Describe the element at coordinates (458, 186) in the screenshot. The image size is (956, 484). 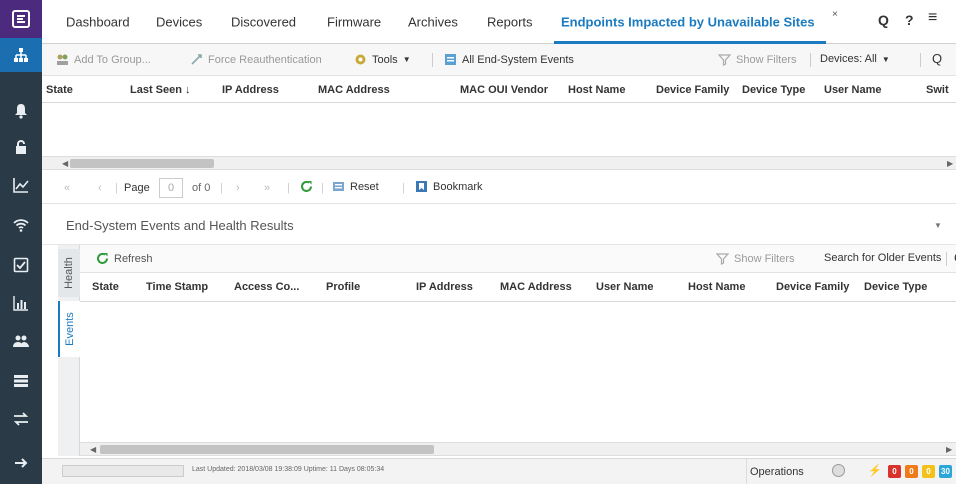
I see `bookmark-label: Bookmark` at that location.